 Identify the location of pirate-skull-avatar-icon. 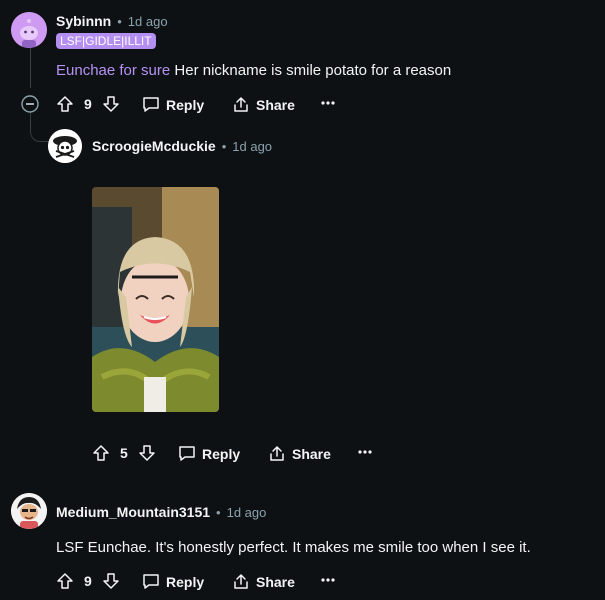
(65, 146).